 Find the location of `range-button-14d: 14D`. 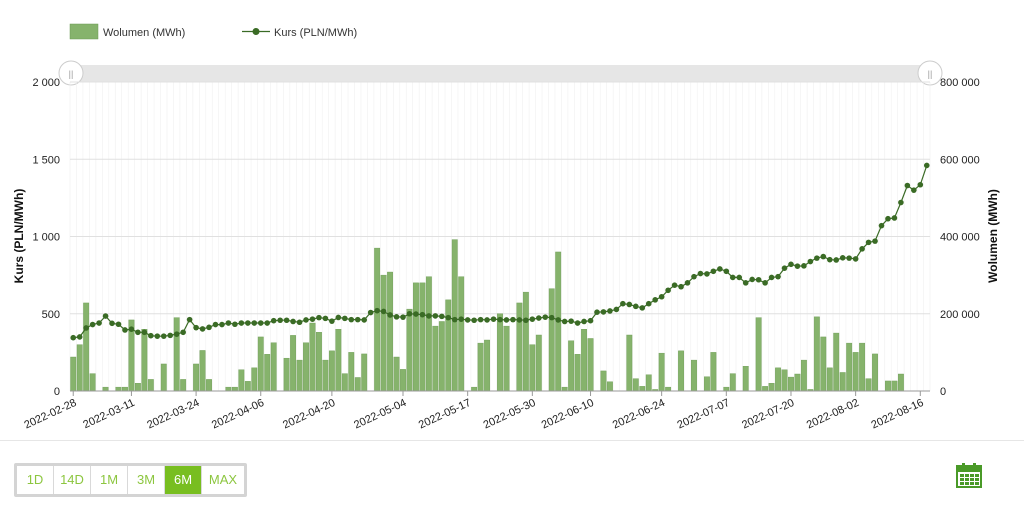

range-button-14d: 14D is located at coordinates (72, 480).